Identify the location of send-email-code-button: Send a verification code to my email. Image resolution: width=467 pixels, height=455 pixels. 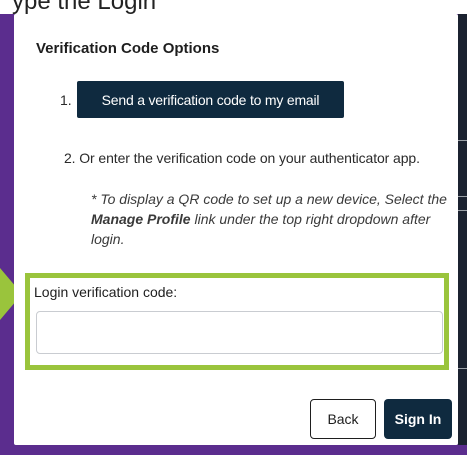
(210, 99).